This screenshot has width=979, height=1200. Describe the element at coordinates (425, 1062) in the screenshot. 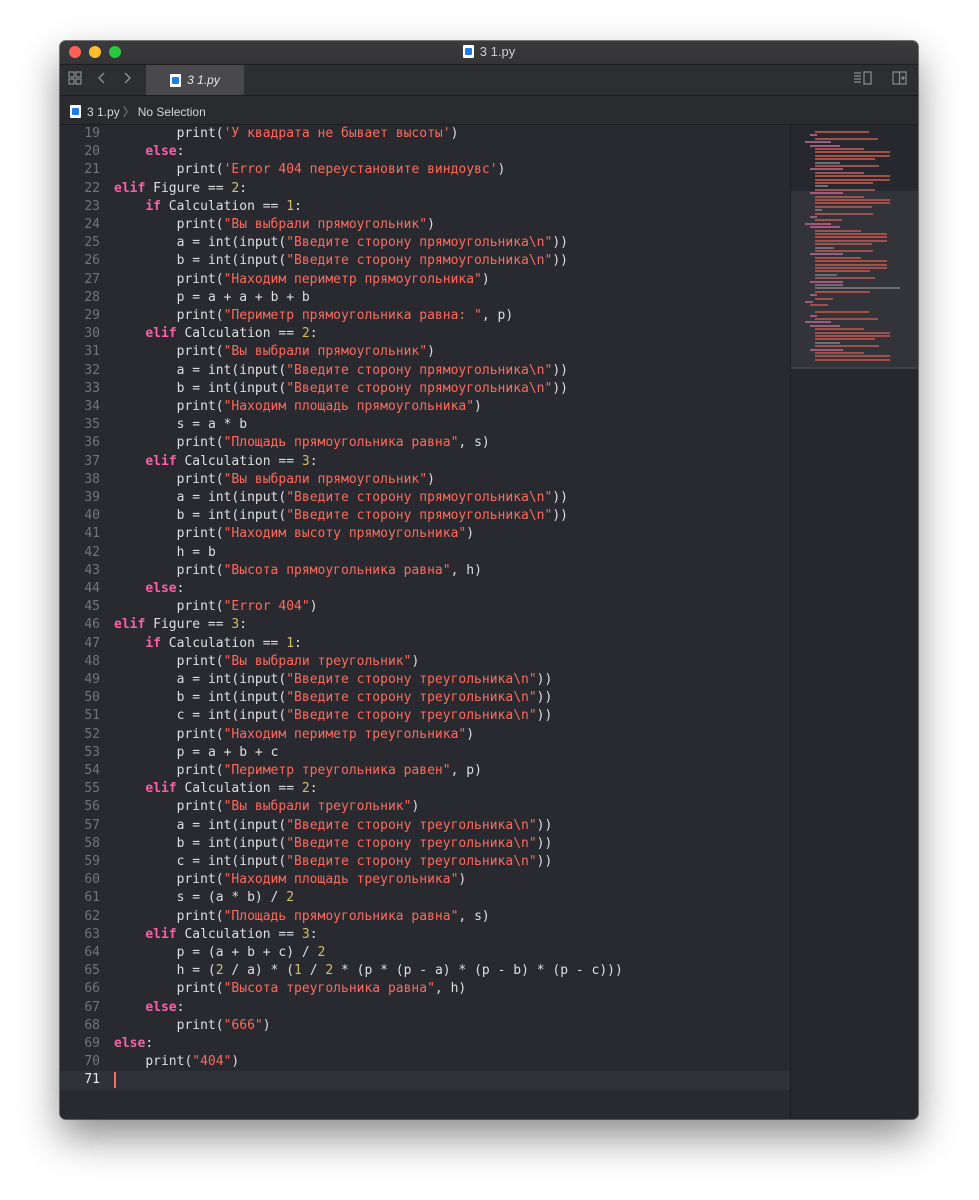

I see `code-line: 70 print("404")` at that location.